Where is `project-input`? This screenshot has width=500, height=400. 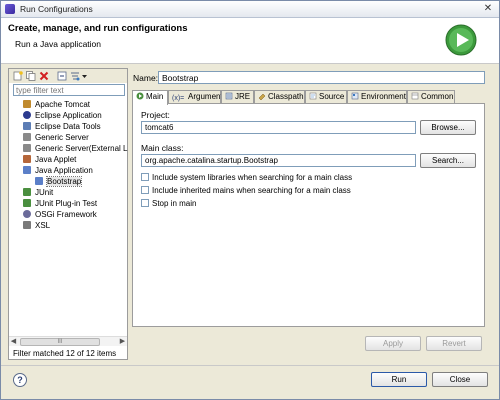 project-input is located at coordinates (278, 127).